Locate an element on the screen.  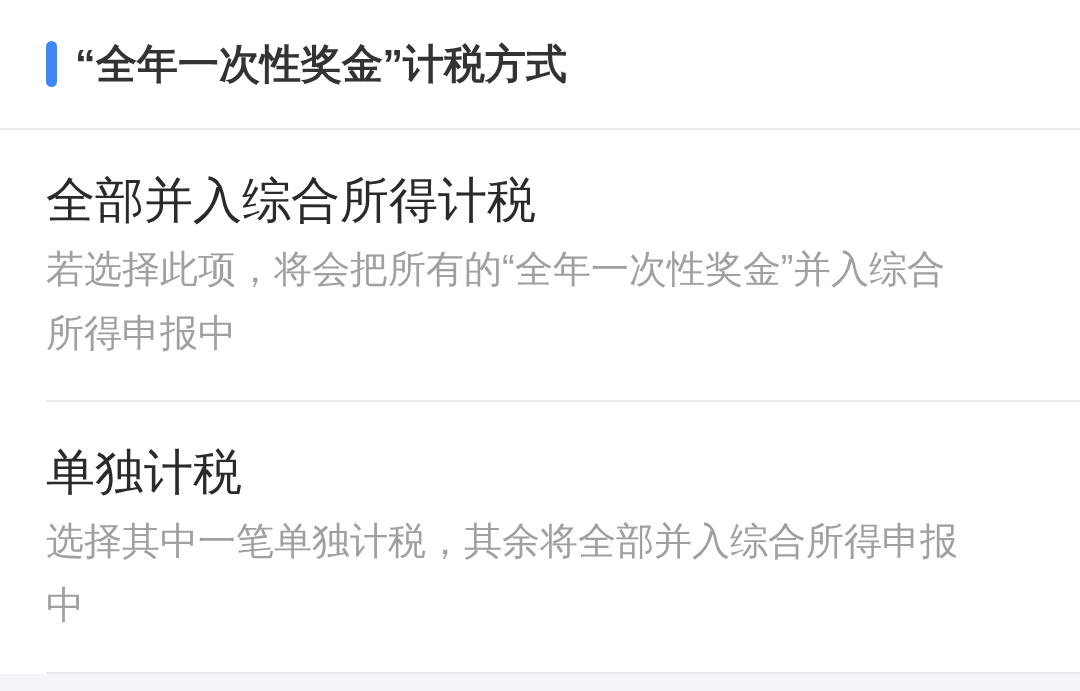
option-description: 选择其中一笔单独计税，其余将全部并入综合所得申报中 is located at coordinates (502, 573).